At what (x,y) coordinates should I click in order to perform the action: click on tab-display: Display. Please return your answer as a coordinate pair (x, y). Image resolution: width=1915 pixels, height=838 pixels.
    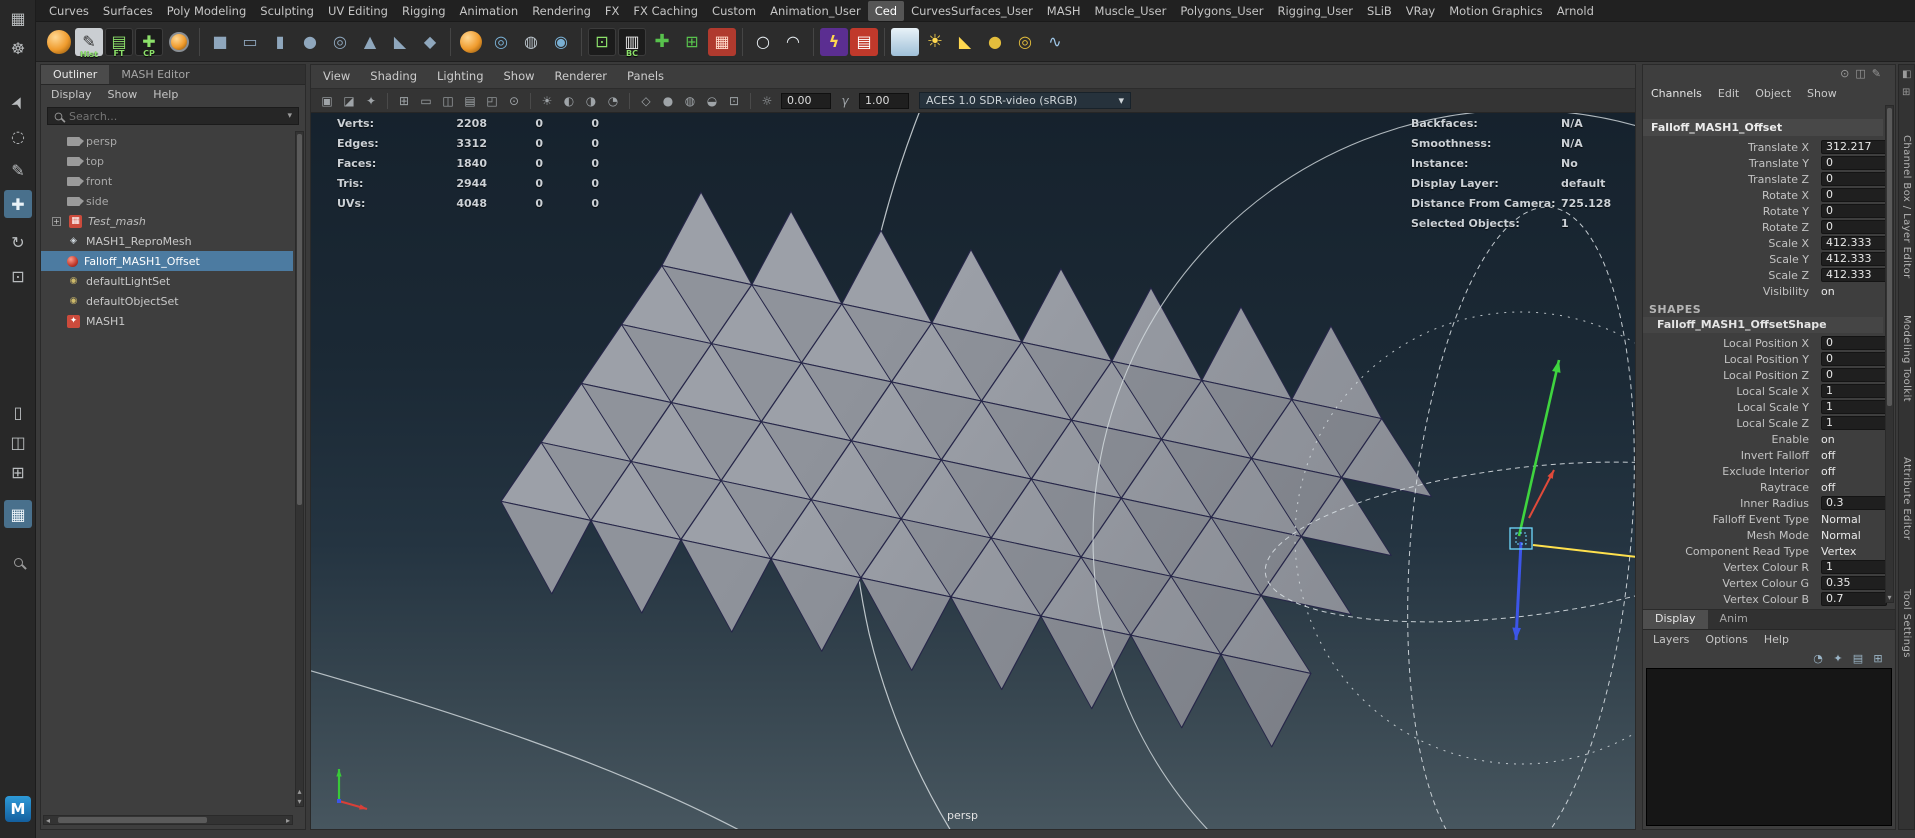
    Looking at the image, I should click on (1675, 619).